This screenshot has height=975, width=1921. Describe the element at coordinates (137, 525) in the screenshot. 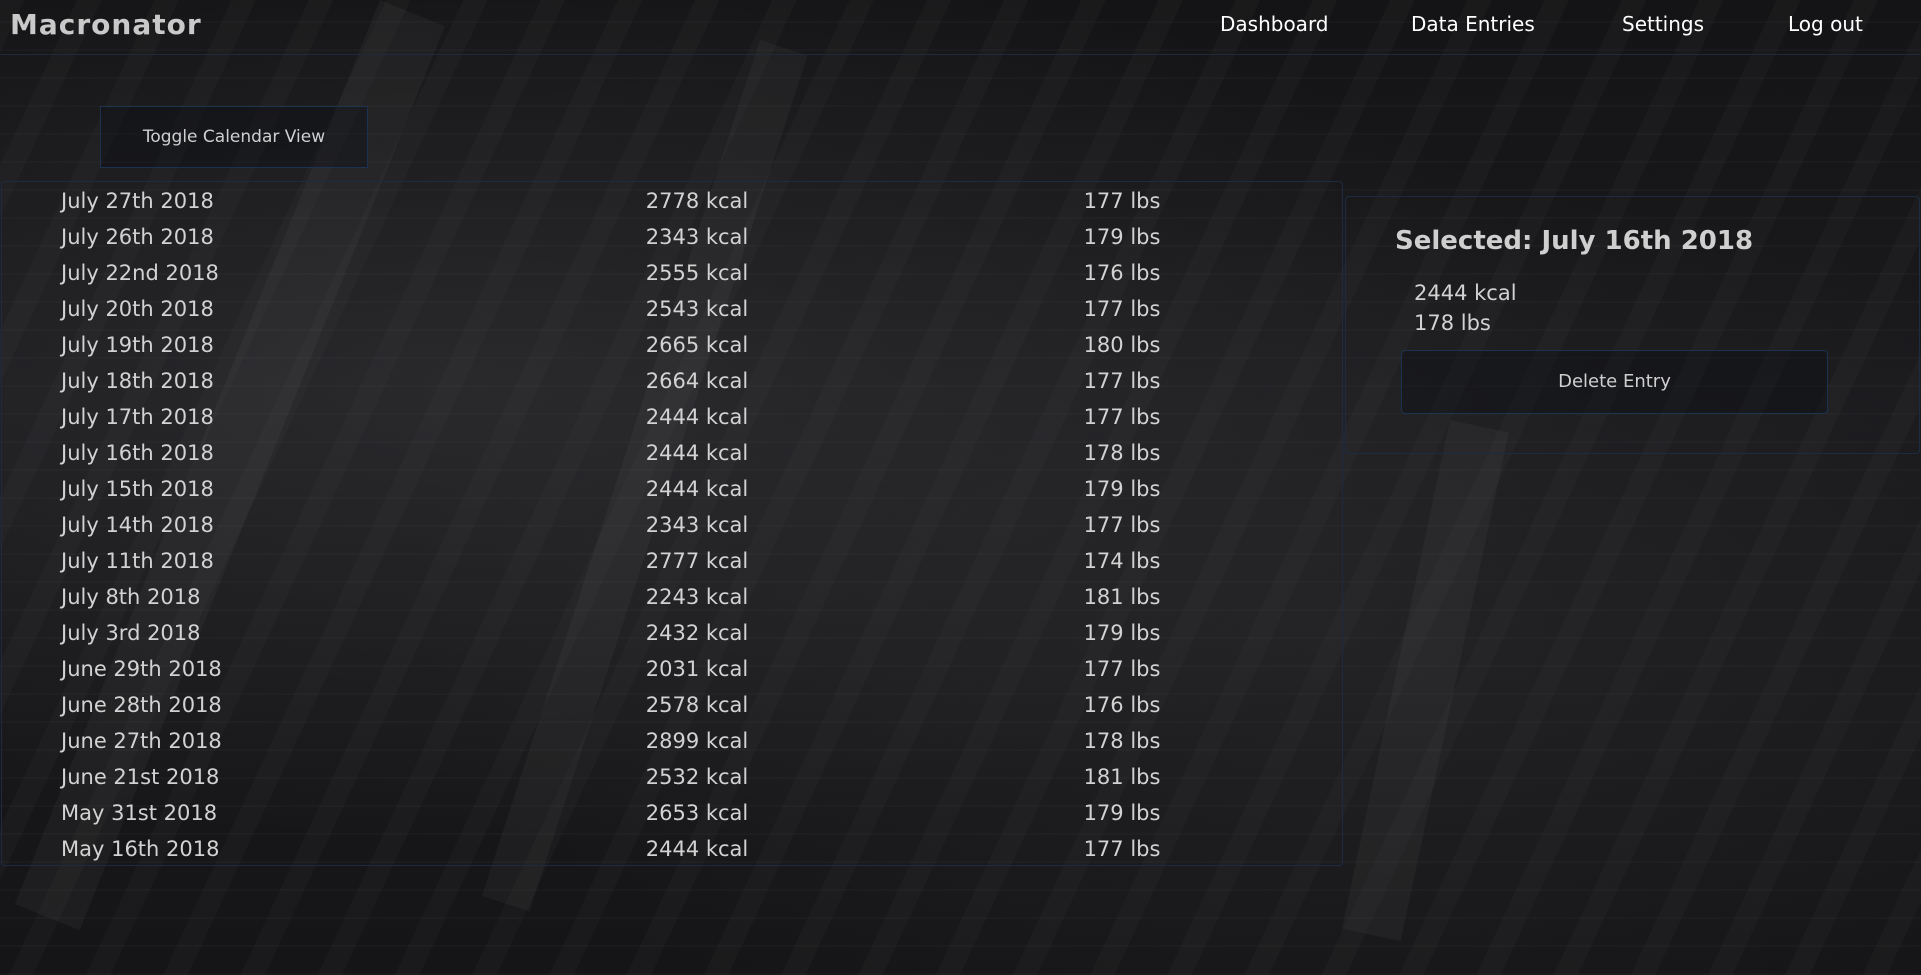

I see `entry-date: July 14th 2018` at that location.